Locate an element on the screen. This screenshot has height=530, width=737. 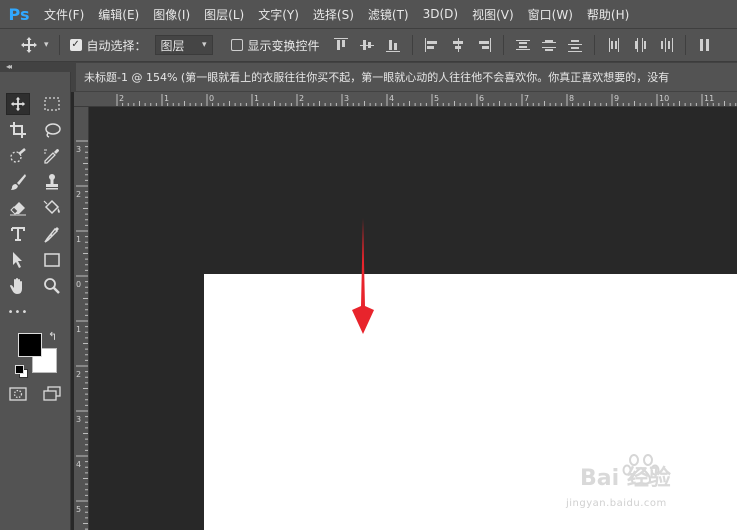
menu-layer: 图层(L) is located at coordinates (224, 14).